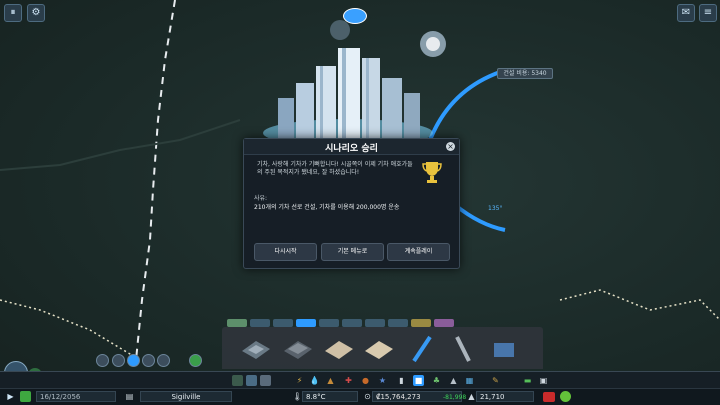 The width and height of the screenshot is (720, 405). I want to click on asset-train-station, so click(256, 348).